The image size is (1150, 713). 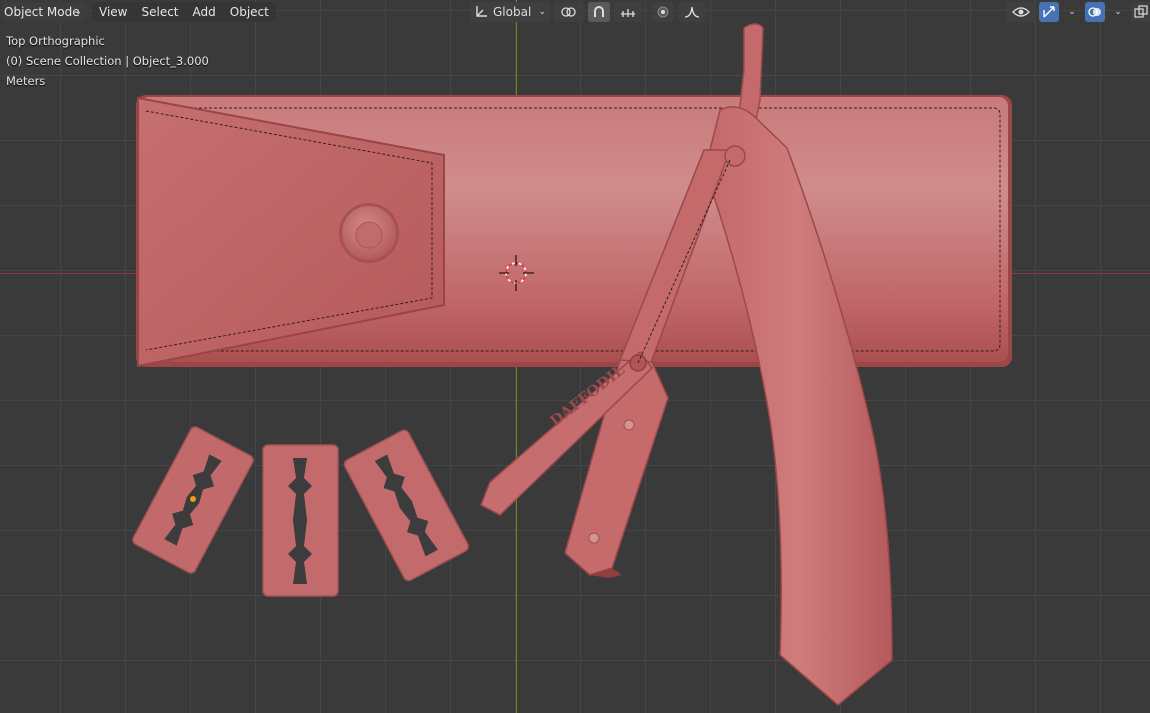 I want to click on falloff-dropdown, so click(x=692, y=12).